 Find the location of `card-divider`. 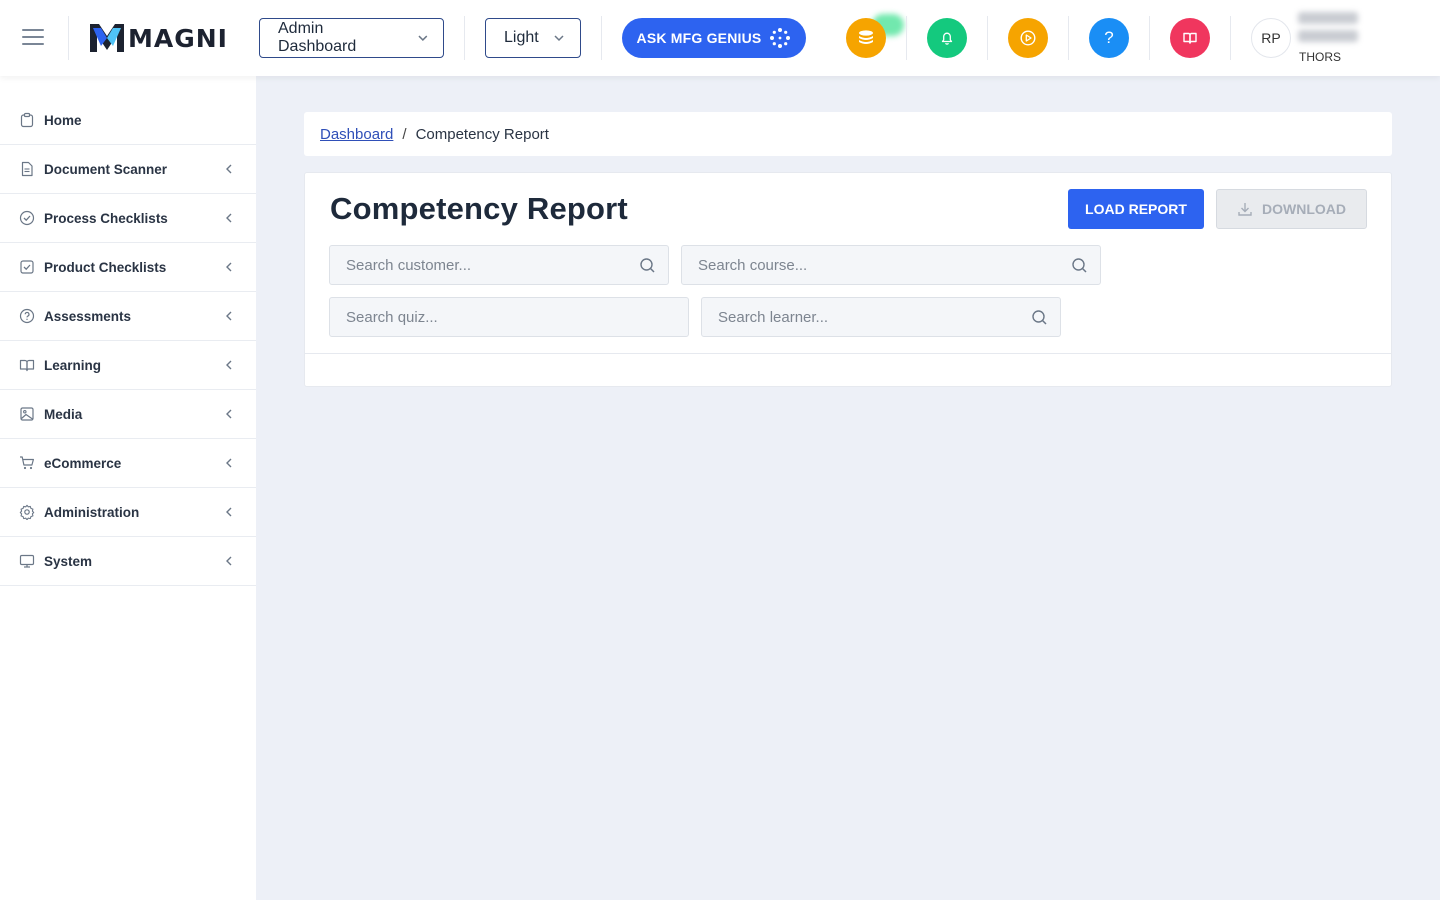

card-divider is located at coordinates (848, 353).